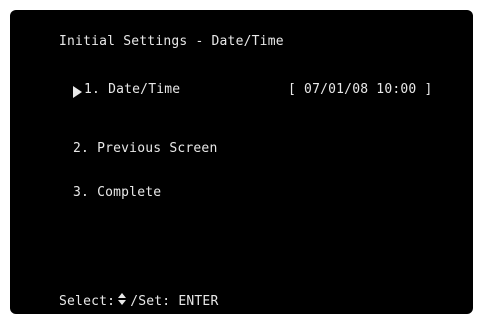 This screenshot has height=324, width=483. I want to click on page-title: Initial Settings - Date/Time, so click(171, 41).